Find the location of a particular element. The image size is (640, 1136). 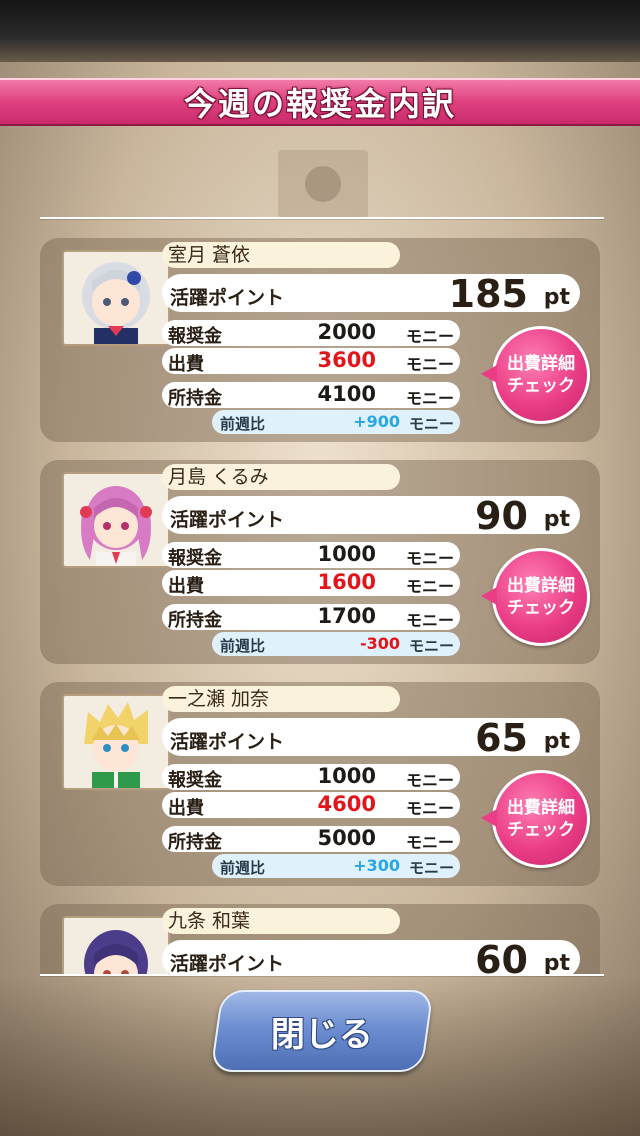

activity-points-row: 活躍ポイント 60 pt is located at coordinates (371, 956).